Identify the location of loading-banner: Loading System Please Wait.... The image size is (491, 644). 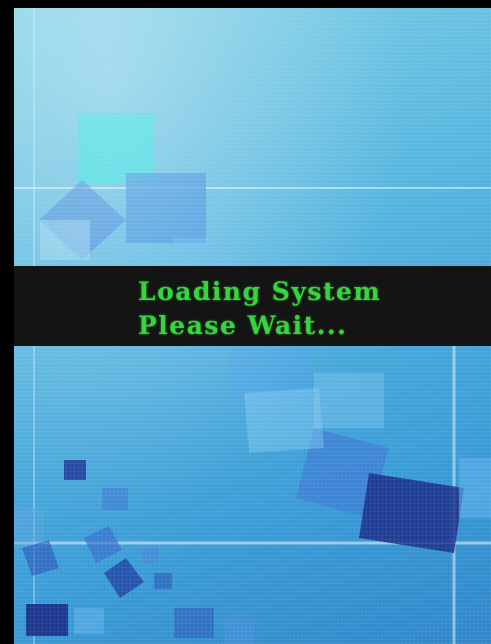
(252, 306).